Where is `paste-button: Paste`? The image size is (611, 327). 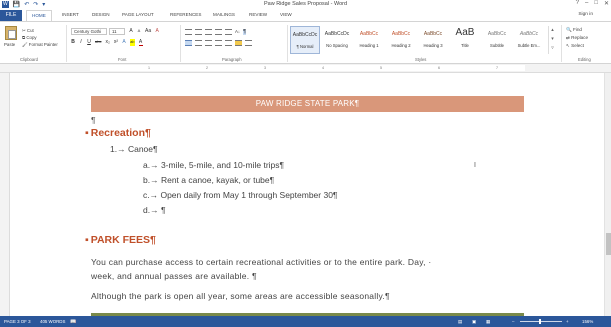 paste-button: Paste is located at coordinates (11, 37).